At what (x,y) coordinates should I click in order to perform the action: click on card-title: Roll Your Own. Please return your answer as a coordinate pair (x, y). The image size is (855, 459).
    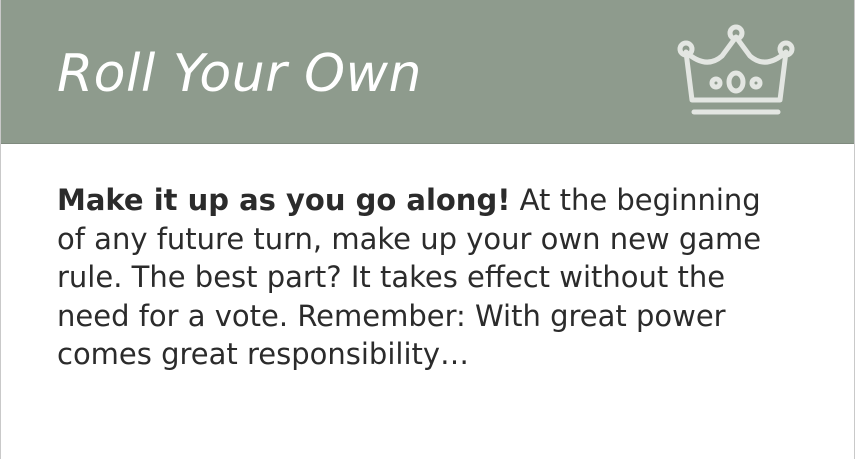
    Looking at the image, I should click on (240, 74).